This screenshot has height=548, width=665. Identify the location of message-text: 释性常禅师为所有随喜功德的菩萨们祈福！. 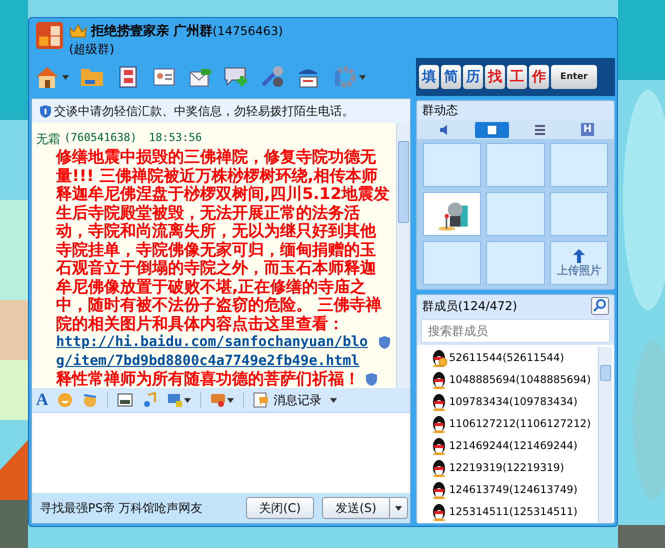
(208, 379).